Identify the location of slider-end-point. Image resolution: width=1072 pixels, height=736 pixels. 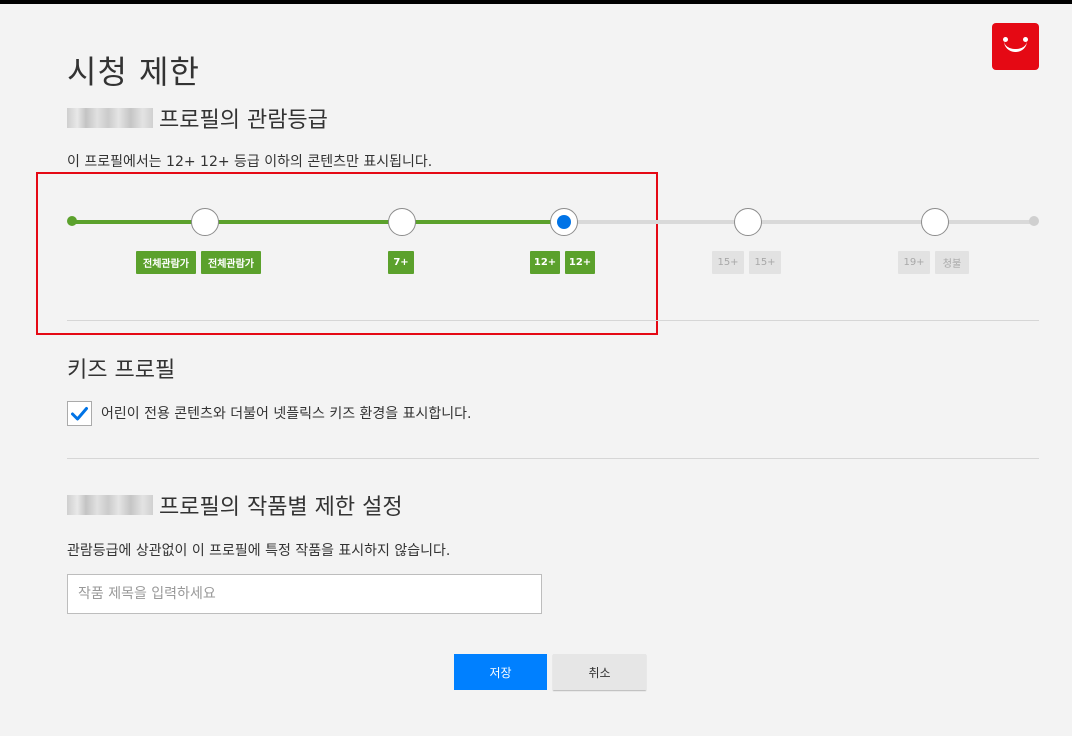
(1034, 221).